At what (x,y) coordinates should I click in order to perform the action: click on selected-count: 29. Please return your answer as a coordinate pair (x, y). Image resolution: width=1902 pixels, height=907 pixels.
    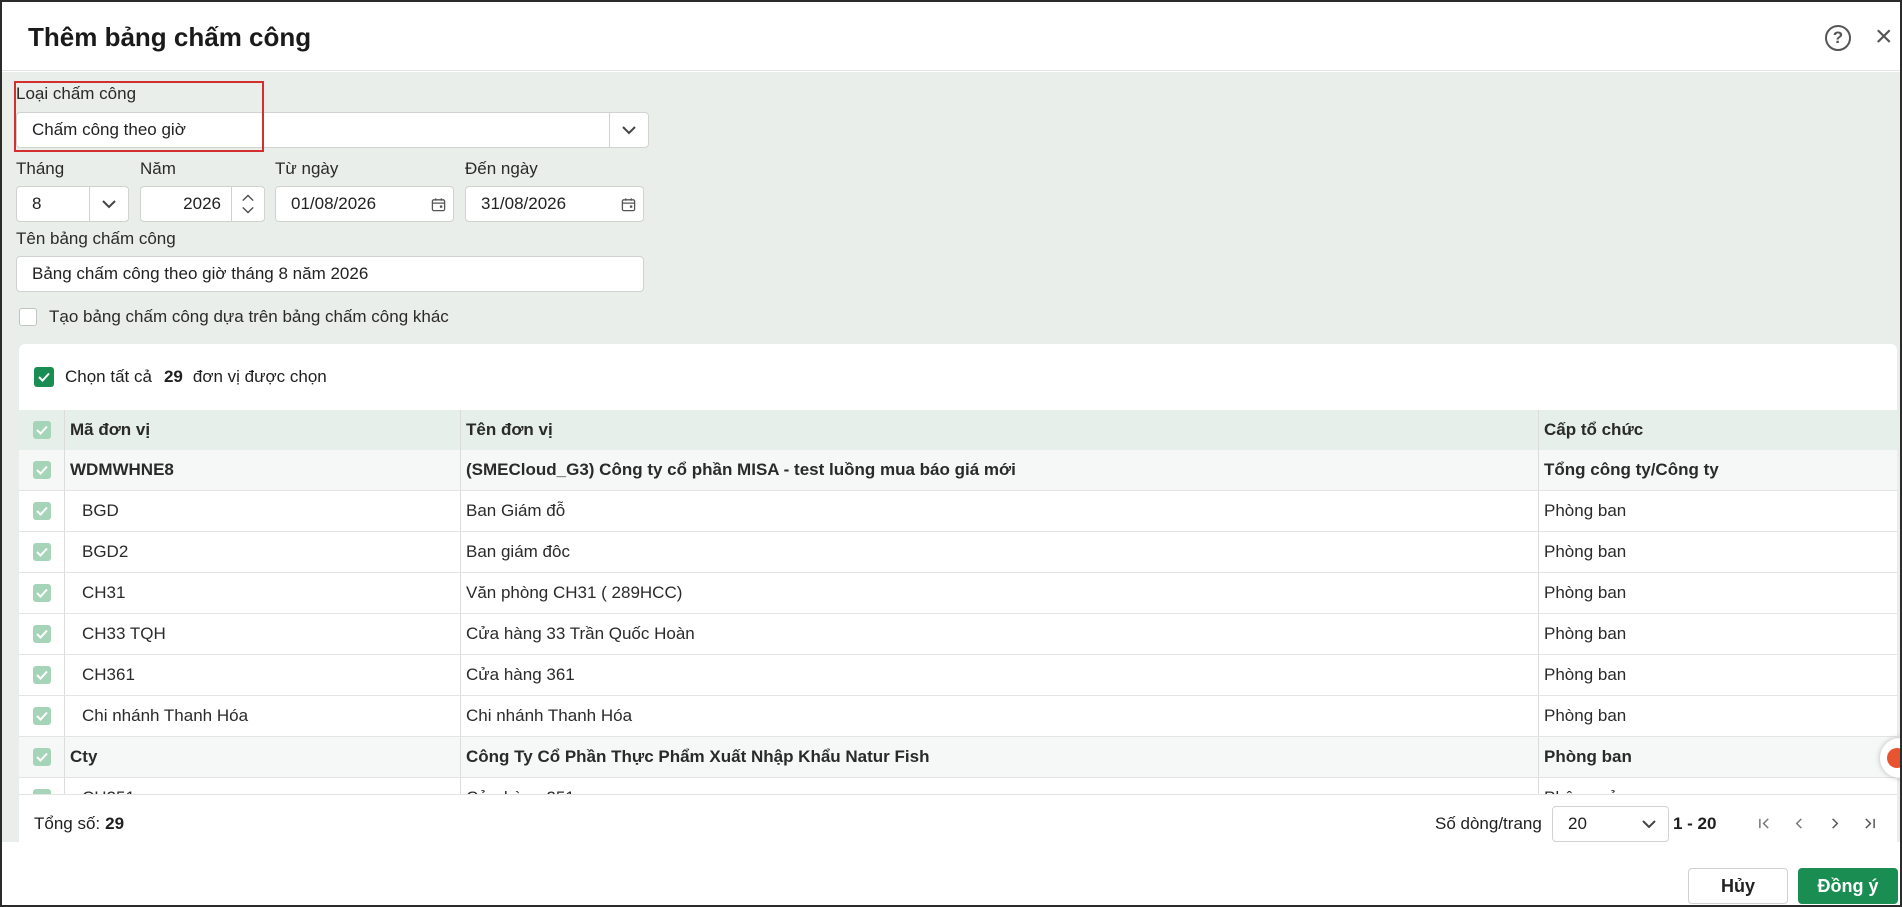
    Looking at the image, I should click on (173, 376).